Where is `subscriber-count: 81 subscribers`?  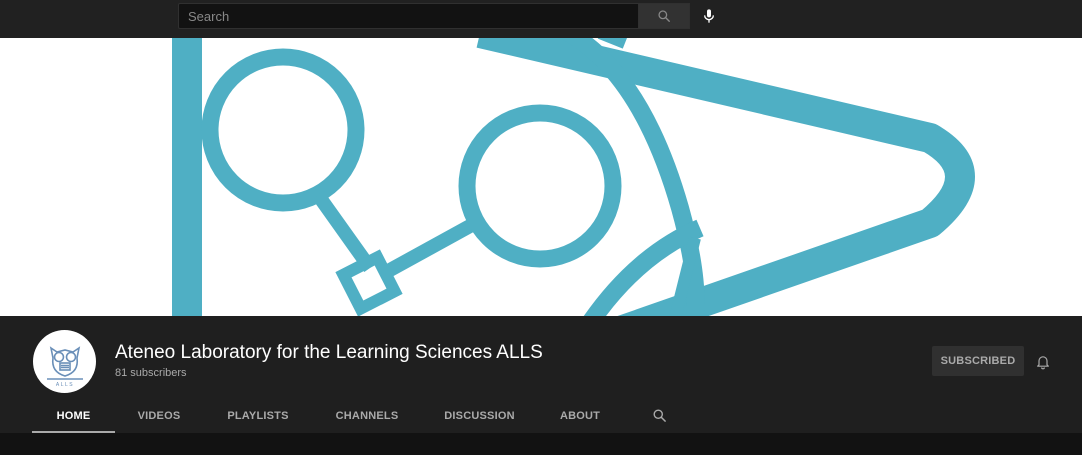 subscriber-count: 81 subscribers is located at coordinates (151, 373).